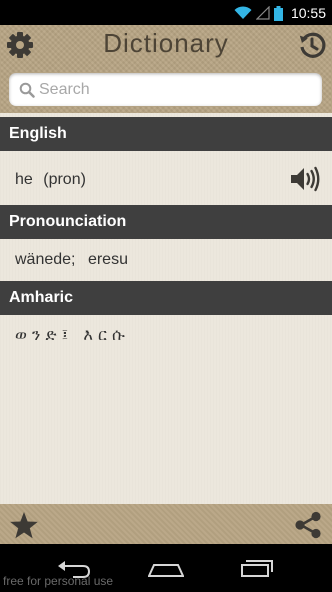 Image resolution: width=332 pixels, height=592 pixels. I want to click on watermark: free for personal use, so click(58, 581).